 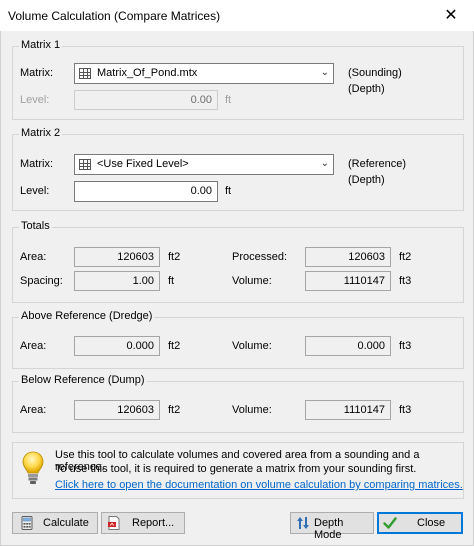 I want to click on pdf-report-icon, so click(x=114, y=523).